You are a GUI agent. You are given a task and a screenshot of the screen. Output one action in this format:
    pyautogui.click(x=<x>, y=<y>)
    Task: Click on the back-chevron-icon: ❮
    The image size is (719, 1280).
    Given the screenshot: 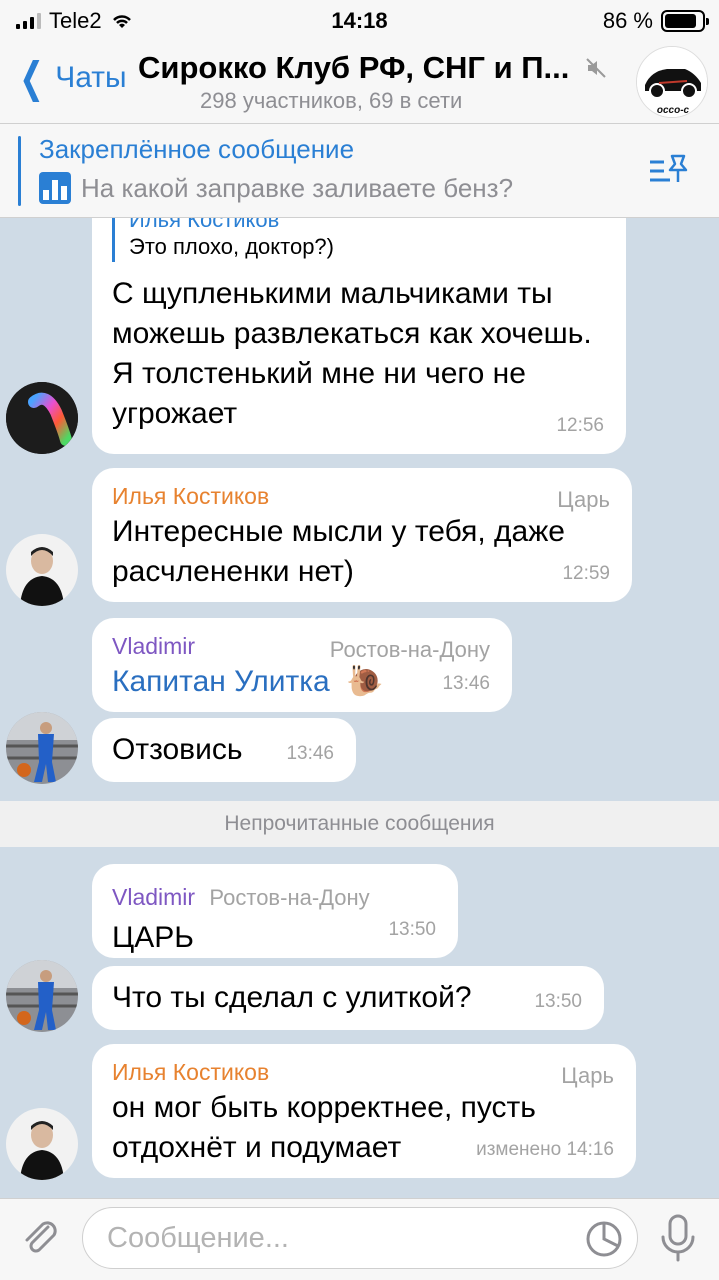 What is the action you would take?
    pyautogui.click(x=31, y=77)
    